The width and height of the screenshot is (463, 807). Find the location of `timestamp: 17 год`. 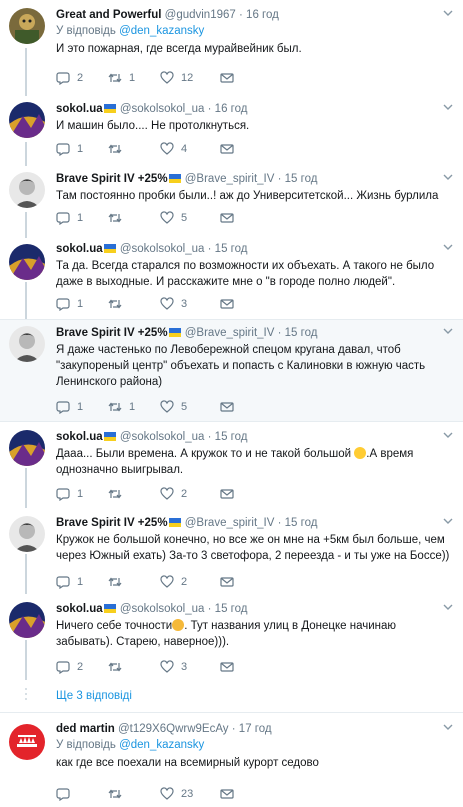

timestamp: 17 год is located at coordinates (255, 729).